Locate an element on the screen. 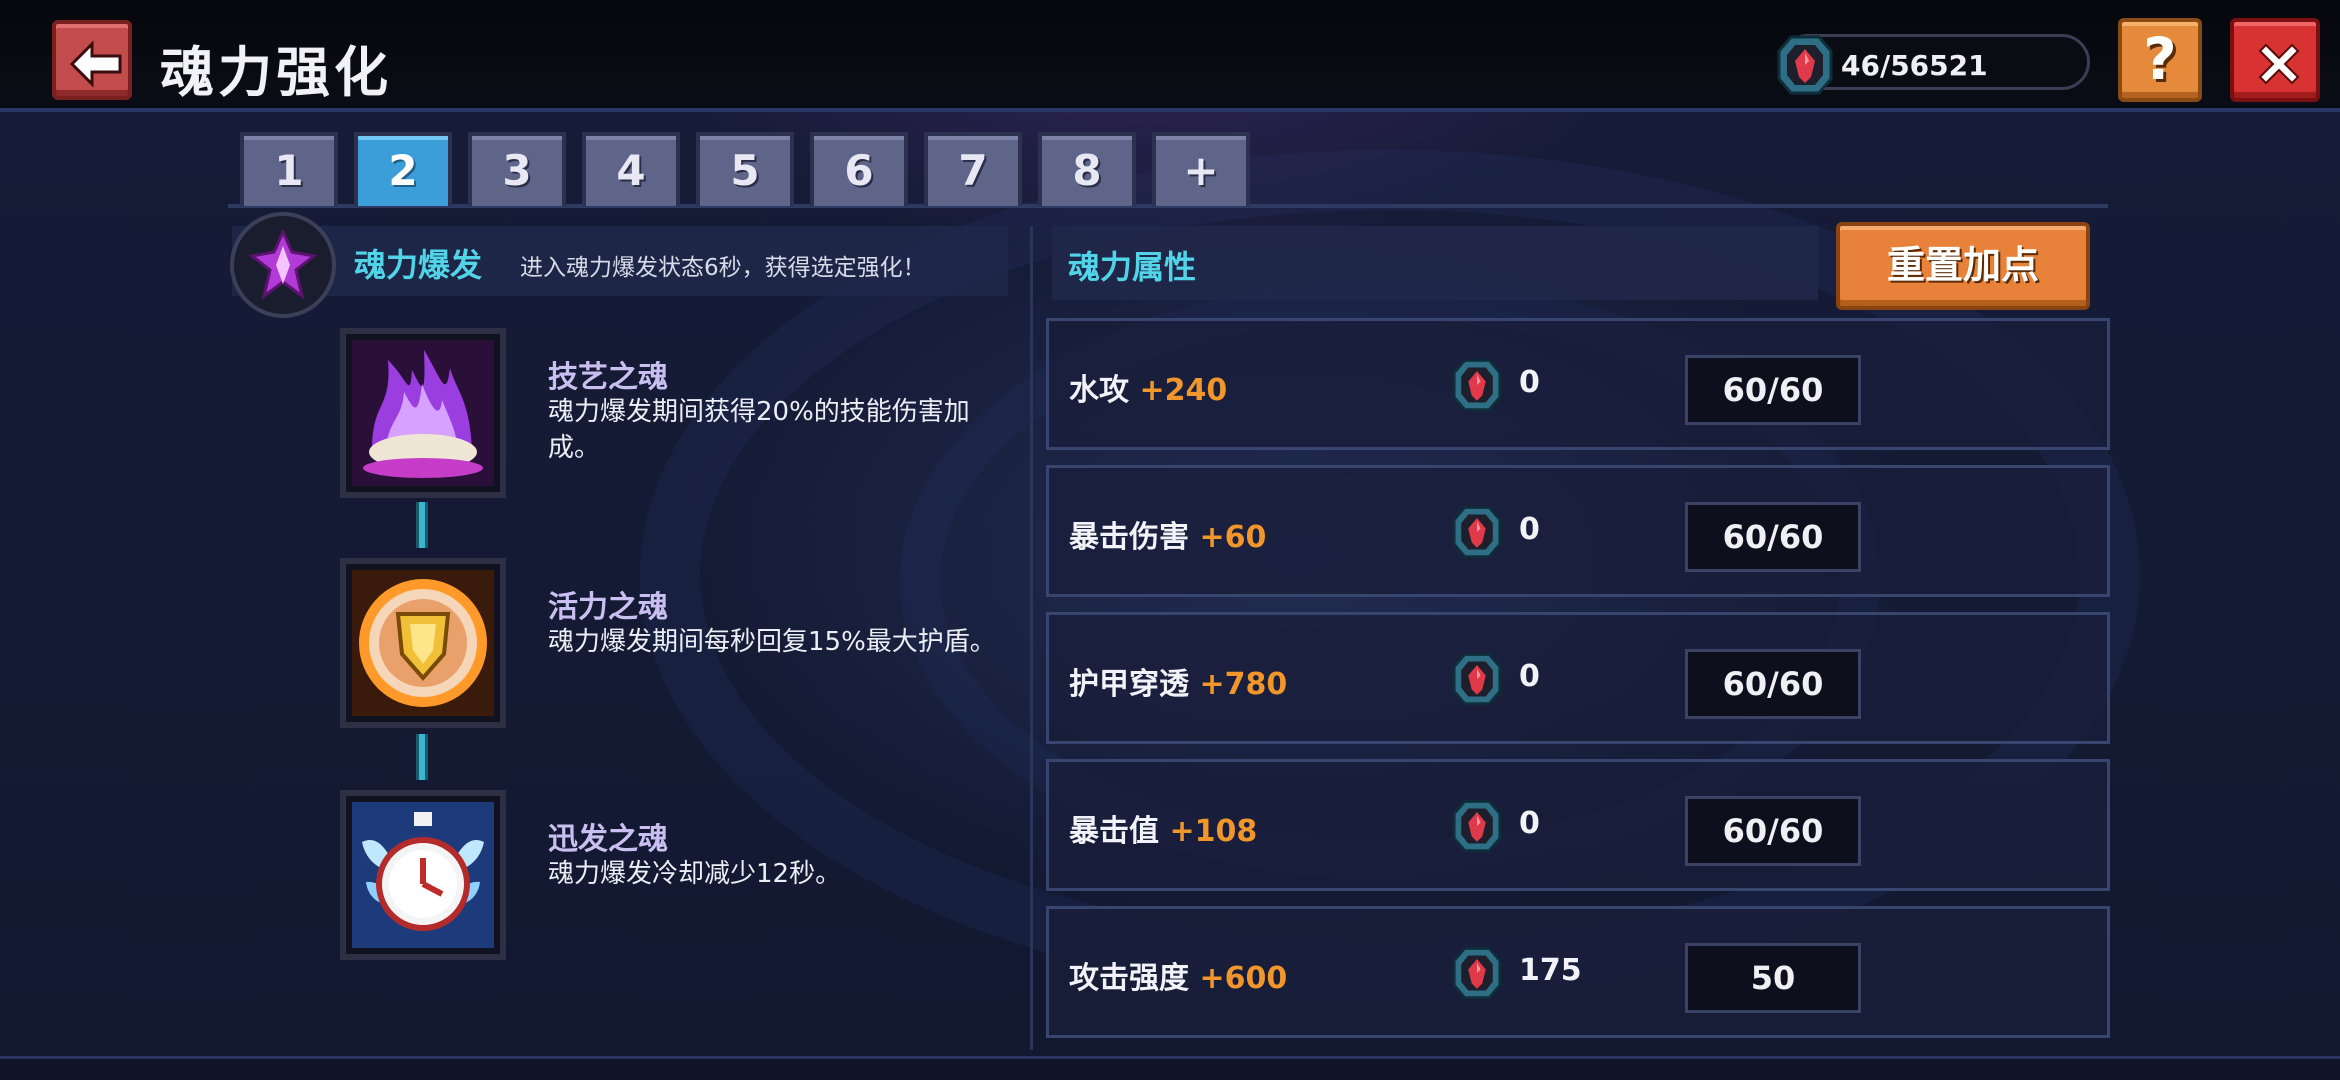  skill-description: 魂力爆发冷却减少12秒。 is located at coordinates (695, 874).